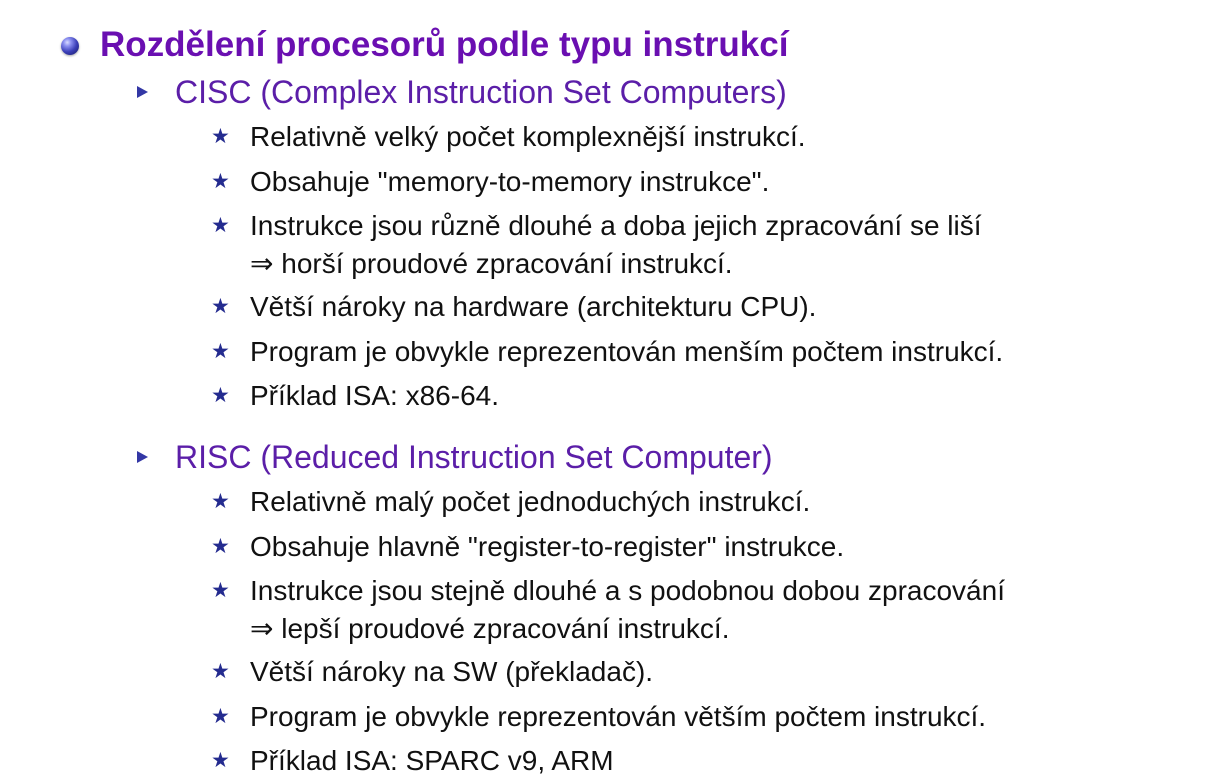 Image resolution: width=1217 pixels, height=780 pixels. What do you see at coordinates (375, 395) in the screenshot?
I see `list-item: Příklad ISA: x86-64.` at bounding box center [375, 395].